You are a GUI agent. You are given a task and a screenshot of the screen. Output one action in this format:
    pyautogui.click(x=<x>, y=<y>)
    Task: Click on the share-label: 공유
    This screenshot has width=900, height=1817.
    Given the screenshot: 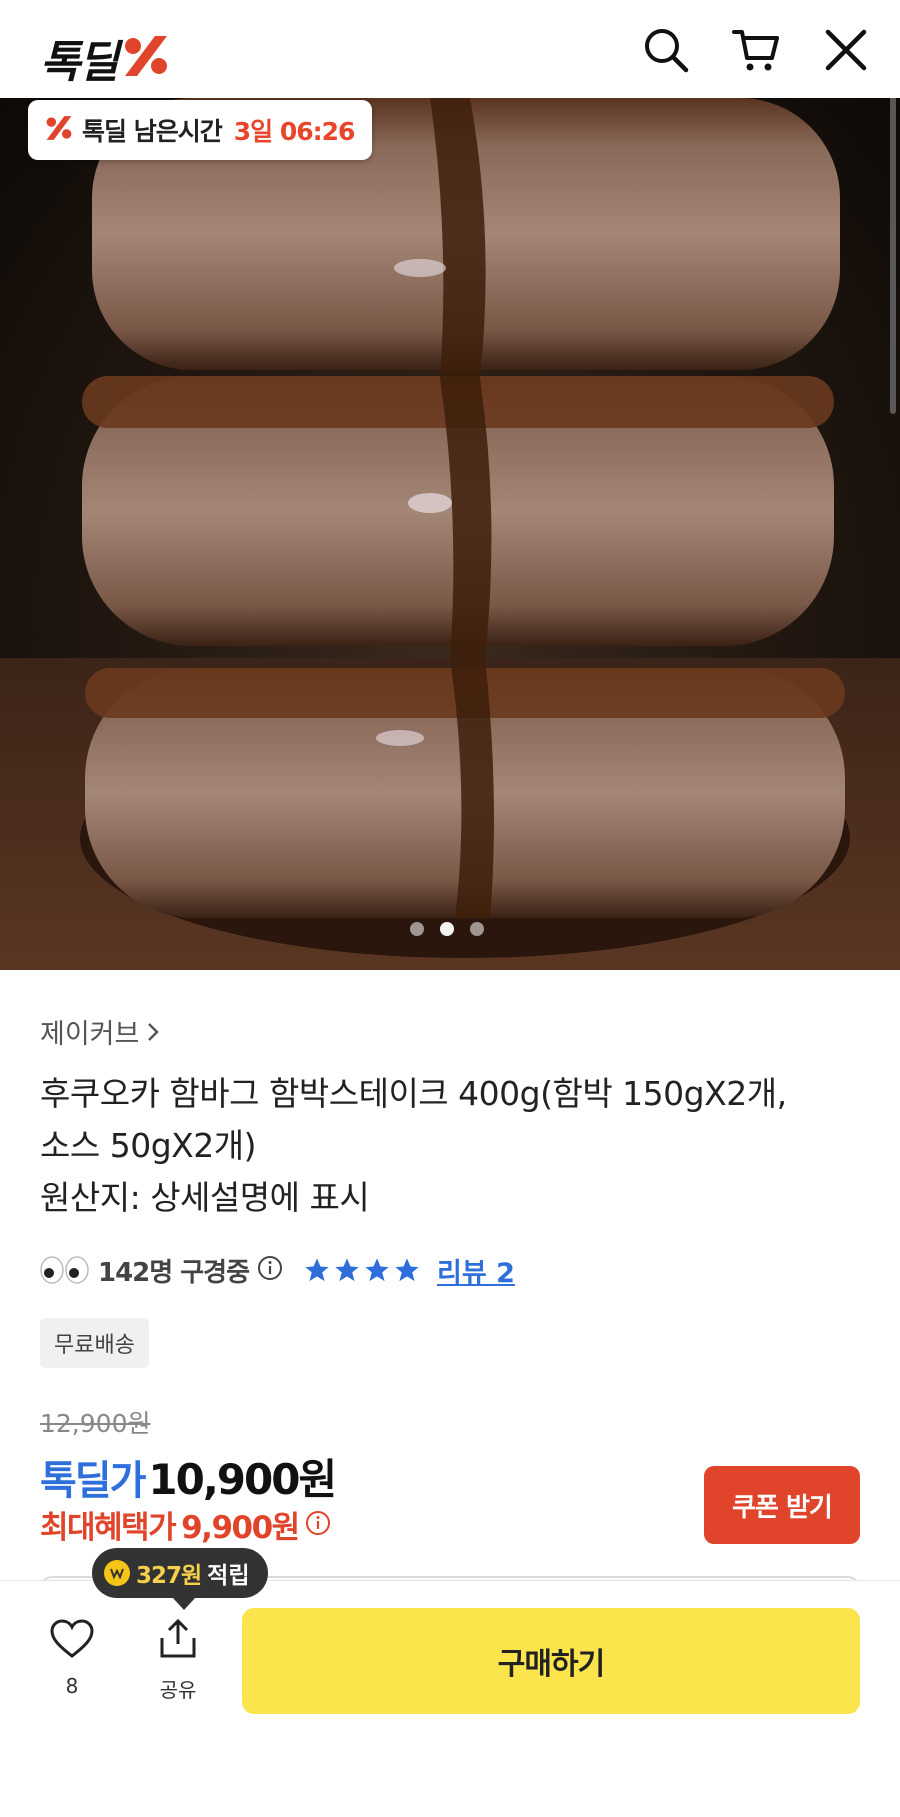 What is the action you would take?
    pyautogui.click(x=178, y=1690)
    